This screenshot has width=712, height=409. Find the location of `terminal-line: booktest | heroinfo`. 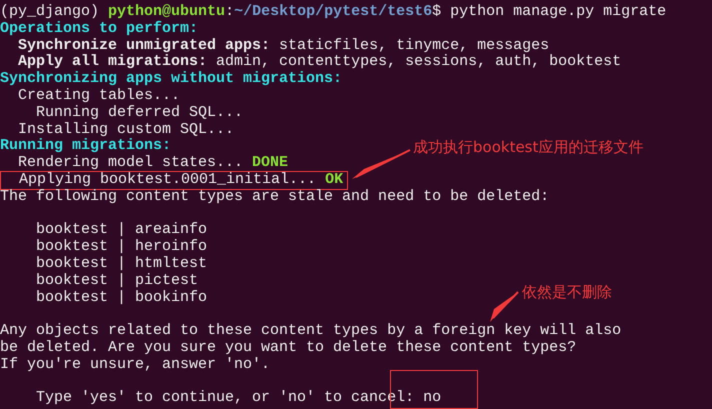

terminal-line: booktest | heroinfo is located at coordinates (121, 247).